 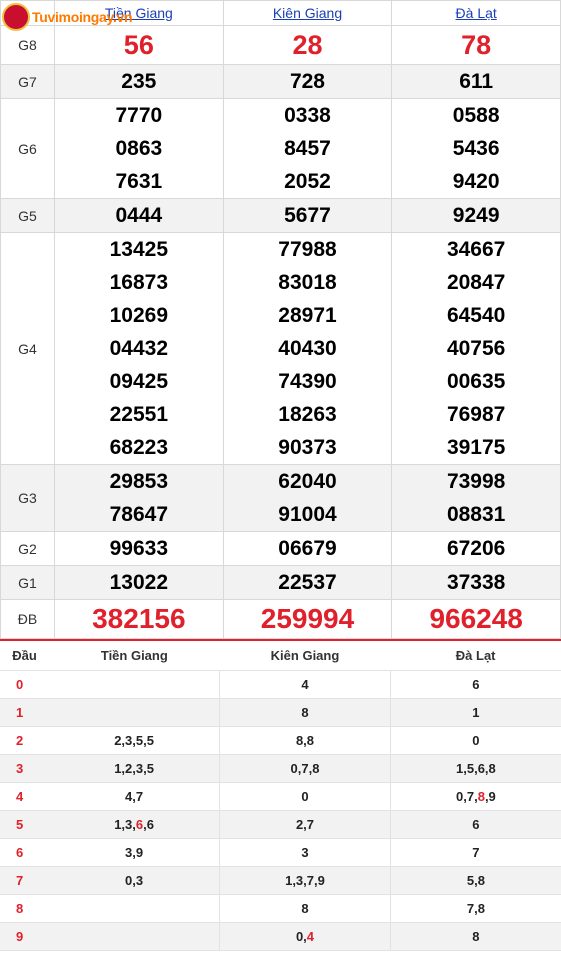 What do you see at coordinates (139, 618) in the screenshot?
I see `prize-number: 382156` at bounding box center [139, 618].